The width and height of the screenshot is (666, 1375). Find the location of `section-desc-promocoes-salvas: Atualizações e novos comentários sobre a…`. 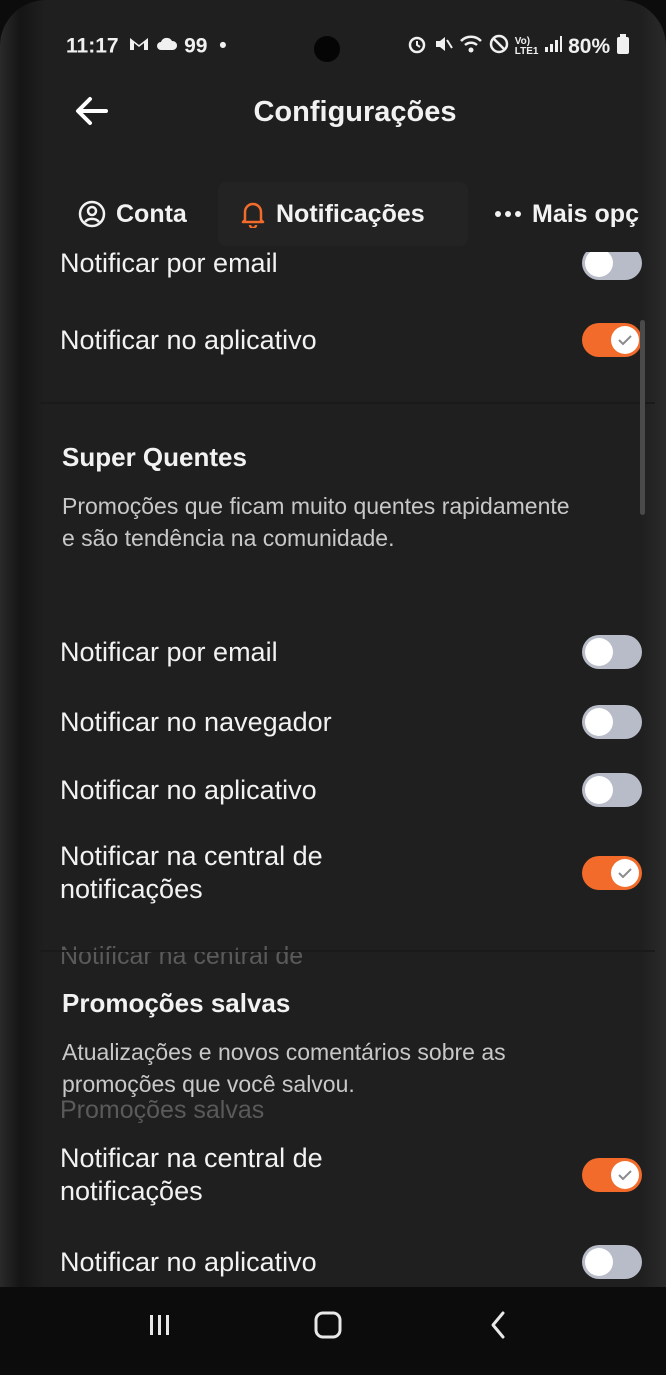

section-desc-promocoes-salvas: Atualizações e novos comentários sobre a… is located at coordinates (284, 1068).